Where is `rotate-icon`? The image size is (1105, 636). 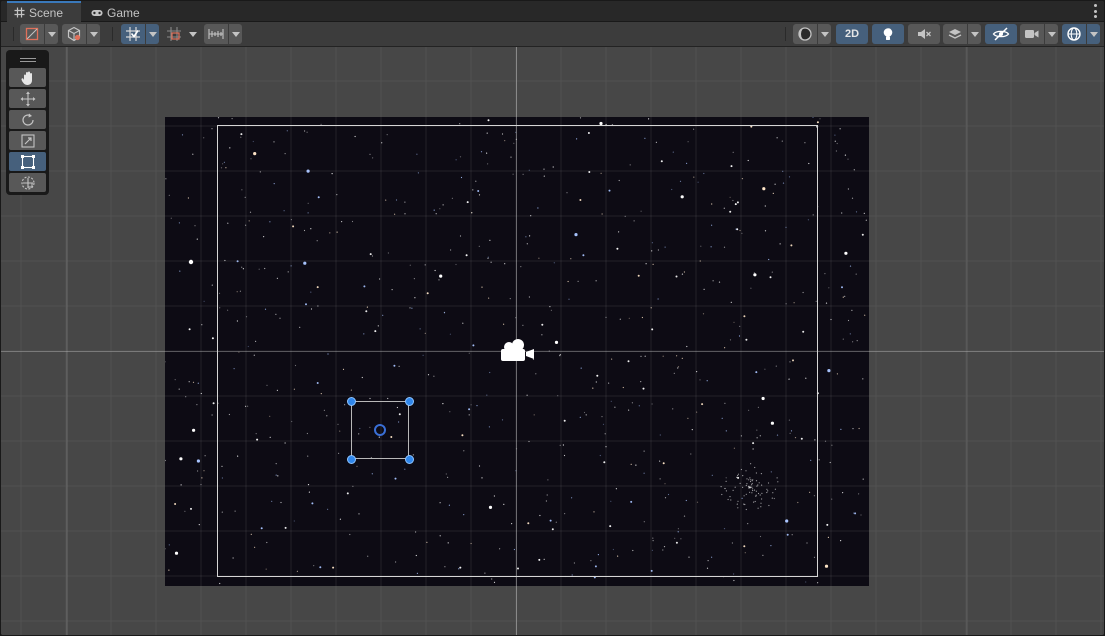 rotate-icon is located at coordinates (27, 119).